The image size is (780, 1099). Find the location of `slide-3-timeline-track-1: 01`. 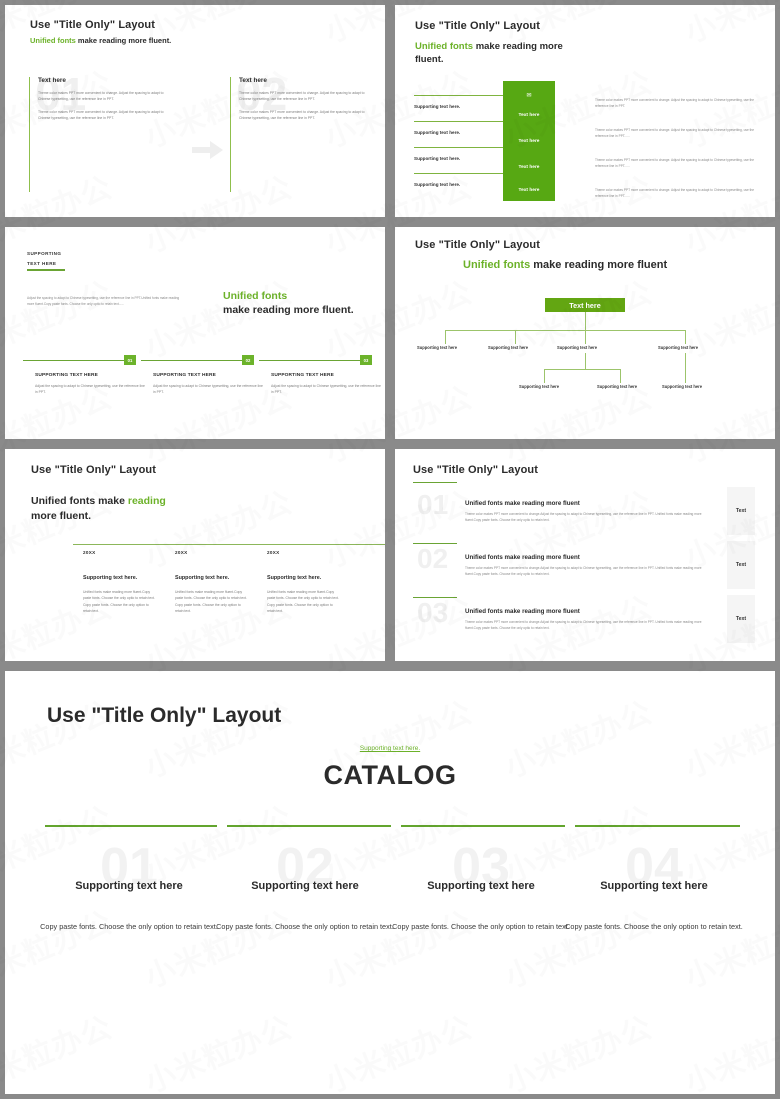

slide-3-timeline-track-1: 01 is located at coordinates (79, 361).